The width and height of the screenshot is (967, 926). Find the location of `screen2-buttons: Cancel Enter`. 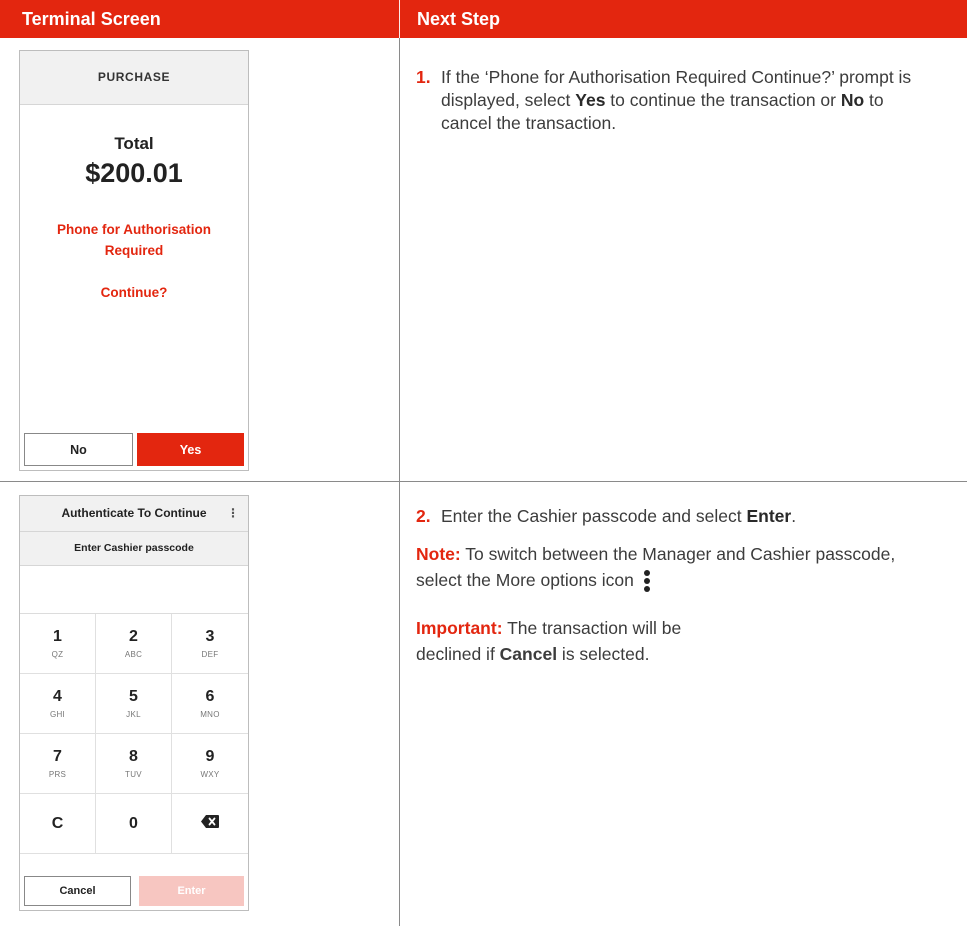

screen2-buttons: Cancel Enter is located at coordinates (134, 891).